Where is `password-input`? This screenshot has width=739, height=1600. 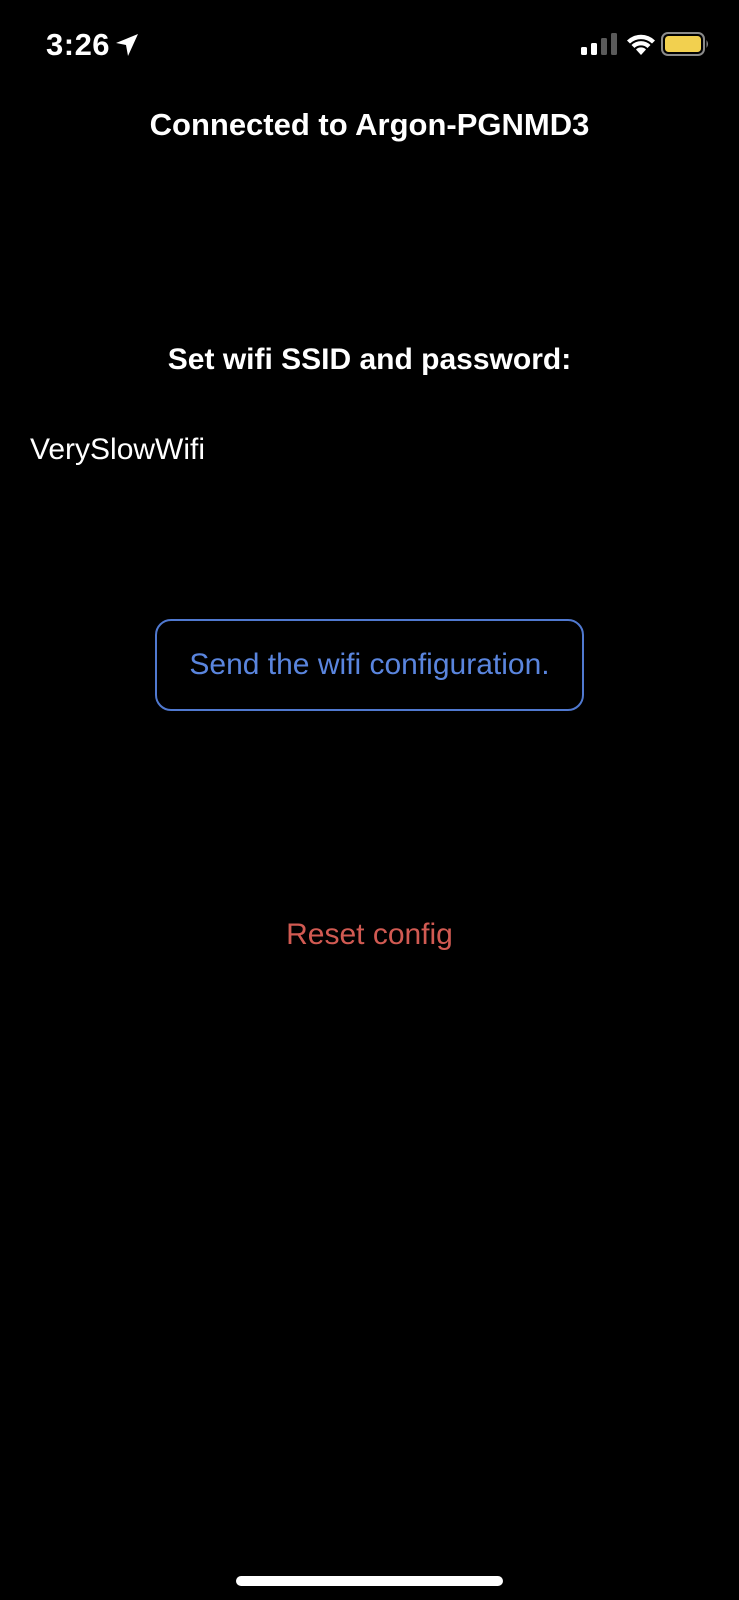
password-input is located at coordinates (370, 517).